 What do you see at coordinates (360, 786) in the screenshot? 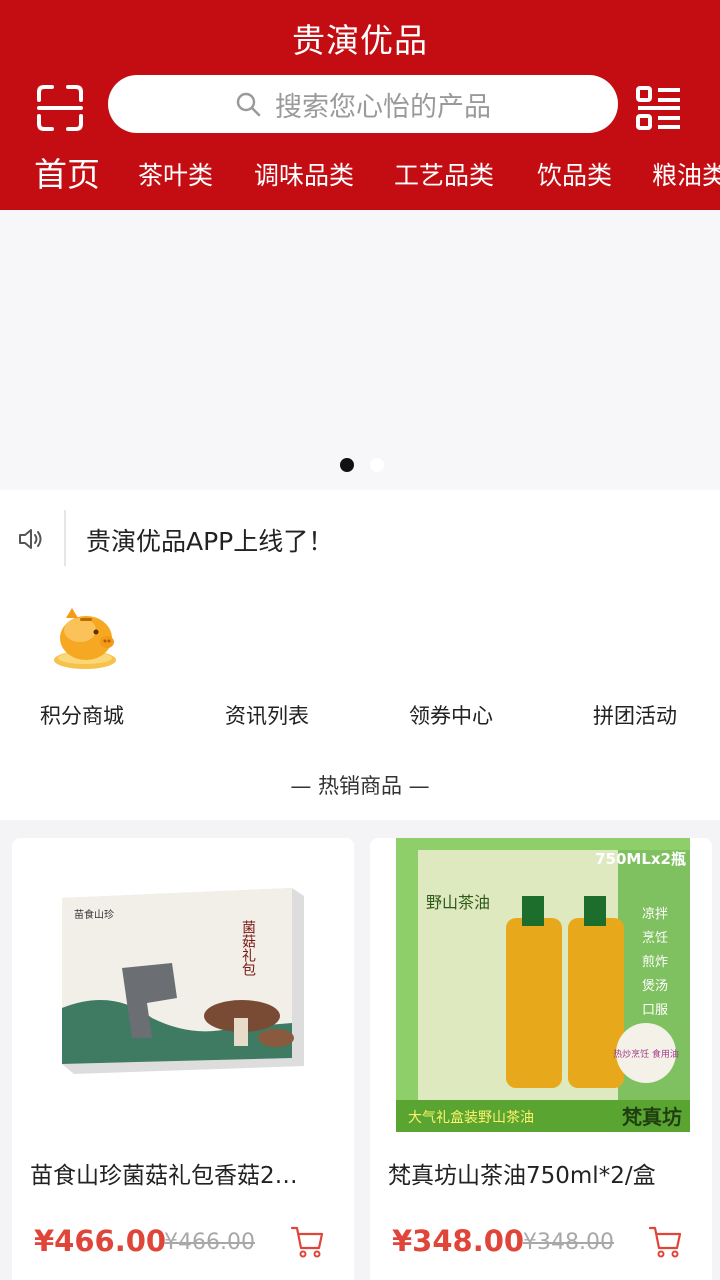
I see `section-title-hot-products: — 热销商品 —` at bounding box center [360, 786].